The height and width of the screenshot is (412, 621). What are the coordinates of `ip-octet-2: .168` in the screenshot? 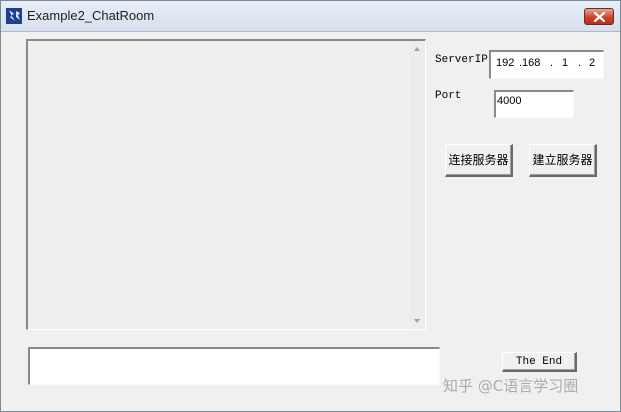 It's located at (530, 63).